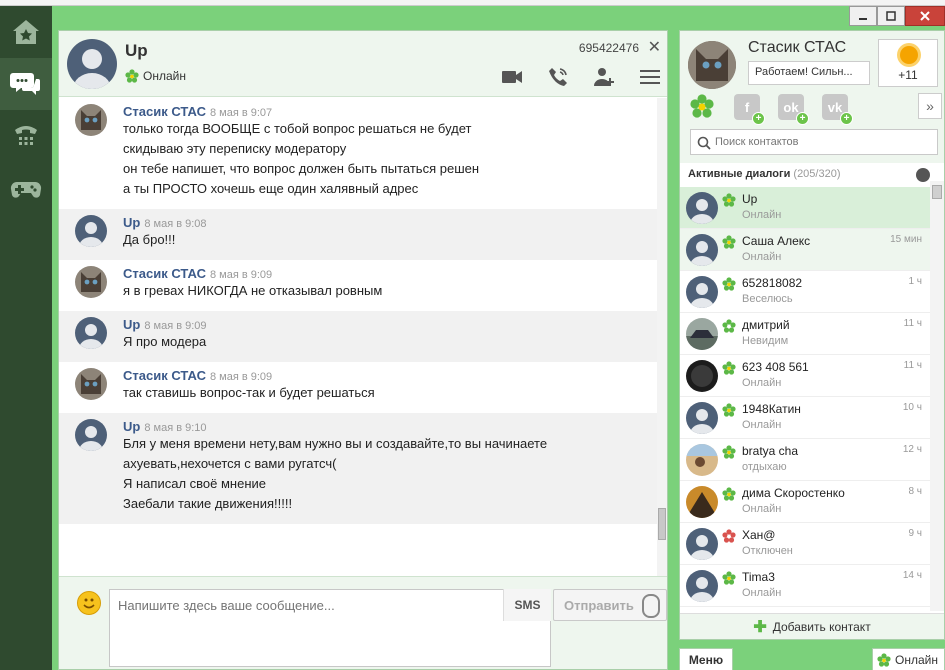 The image size is (945, 670). I want to click on search-input, so click(823, 142).